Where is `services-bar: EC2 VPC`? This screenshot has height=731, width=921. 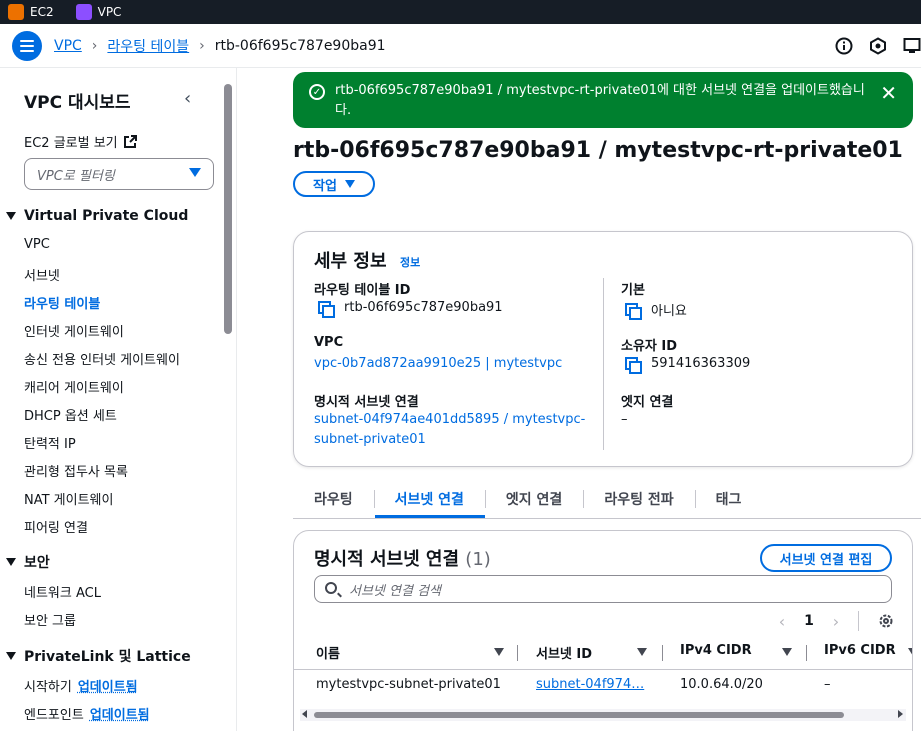 services-bar: EC2 VPC is located at coordinates (460, 12).